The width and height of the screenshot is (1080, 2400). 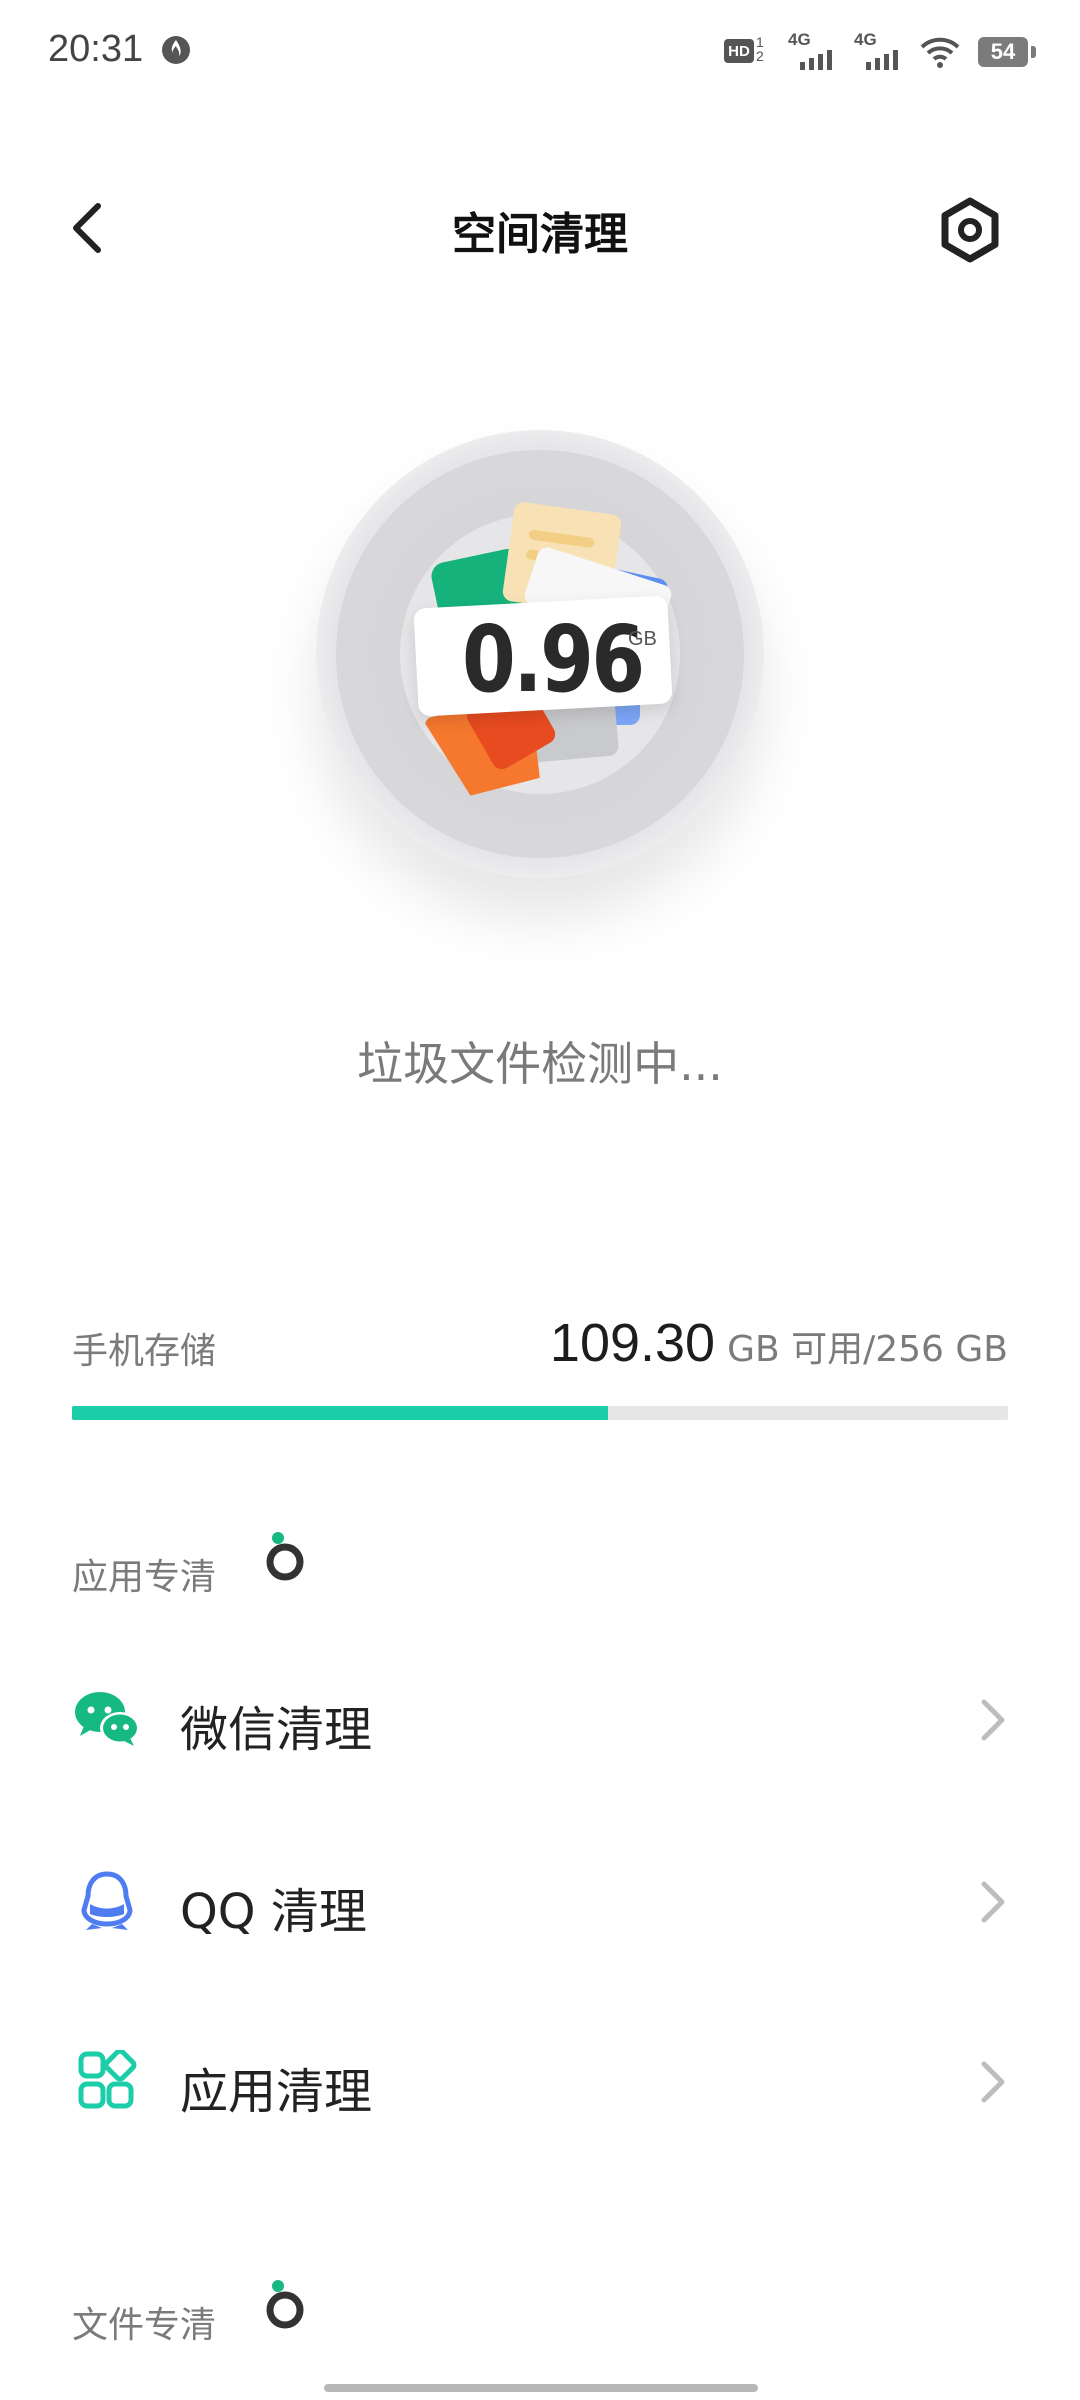 What do you see at coordinates (541, 2388) in the screenshot?
I see `home-indicator` at bounding box center [541, 2388].